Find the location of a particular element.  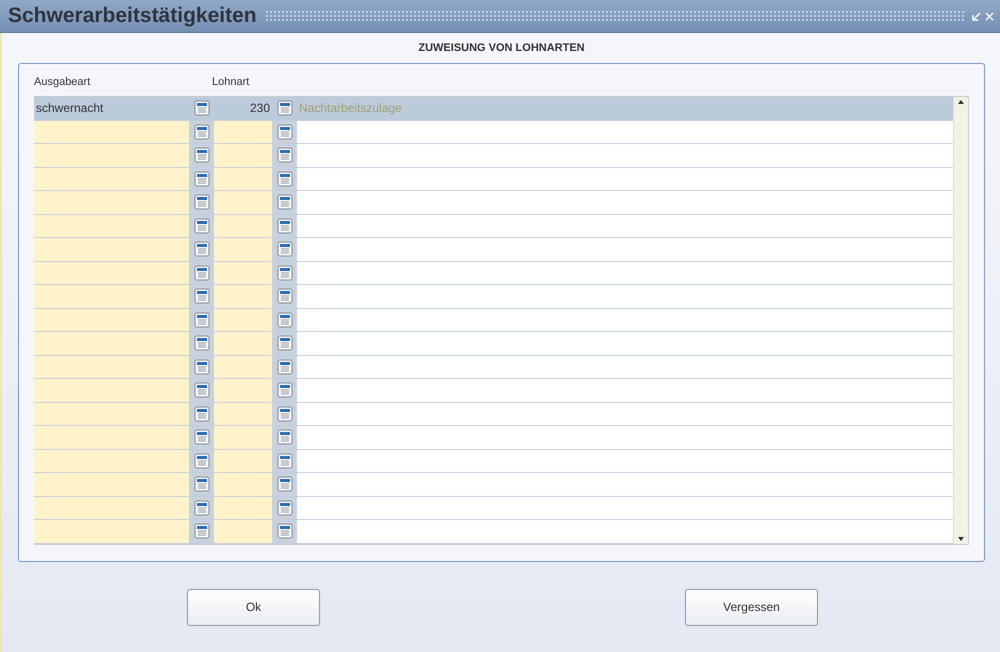

lohnart-field: 230 is located at coordinates (243, 108).